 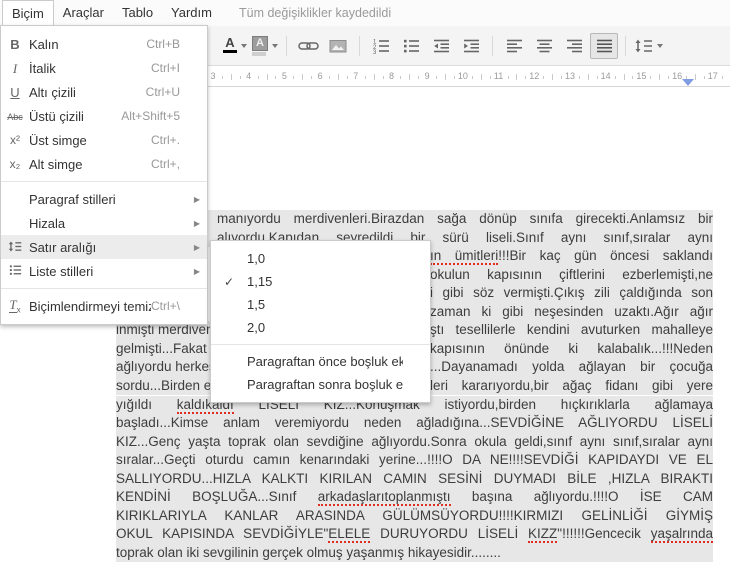 I want to click on align-right-button, so click(x=574, y=46).